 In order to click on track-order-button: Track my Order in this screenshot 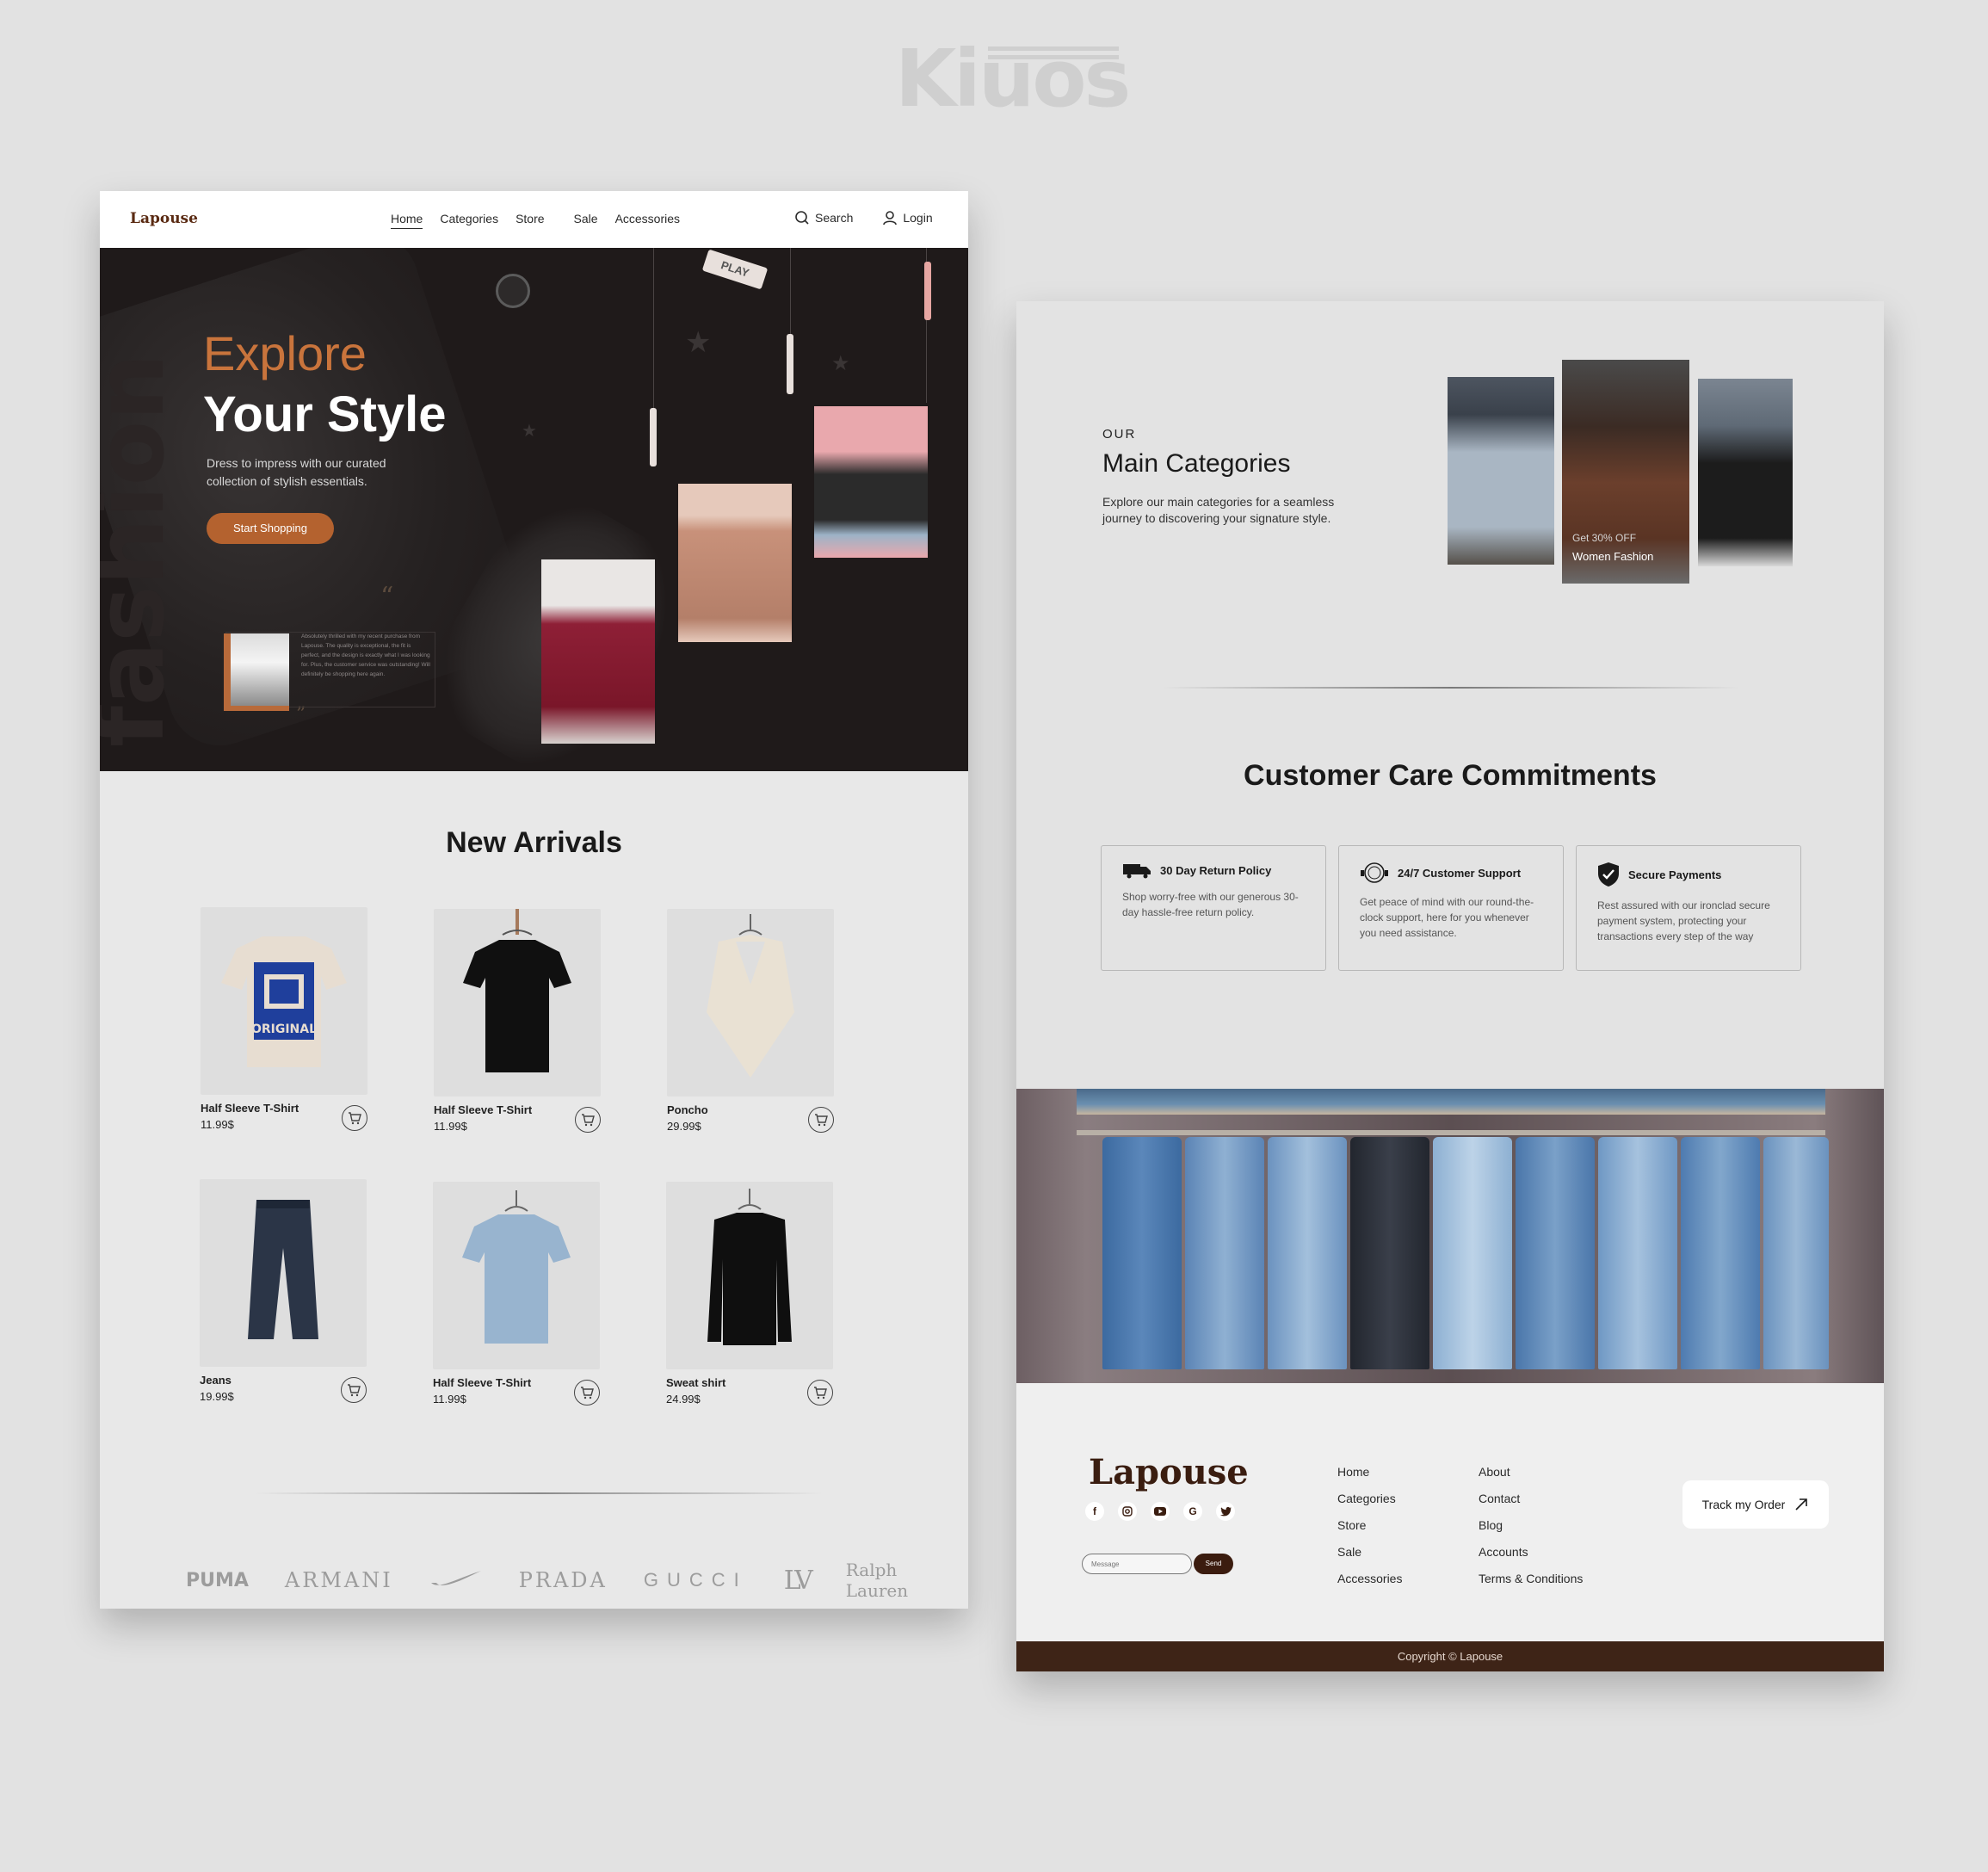, I will do `click(1755, 1505)`.